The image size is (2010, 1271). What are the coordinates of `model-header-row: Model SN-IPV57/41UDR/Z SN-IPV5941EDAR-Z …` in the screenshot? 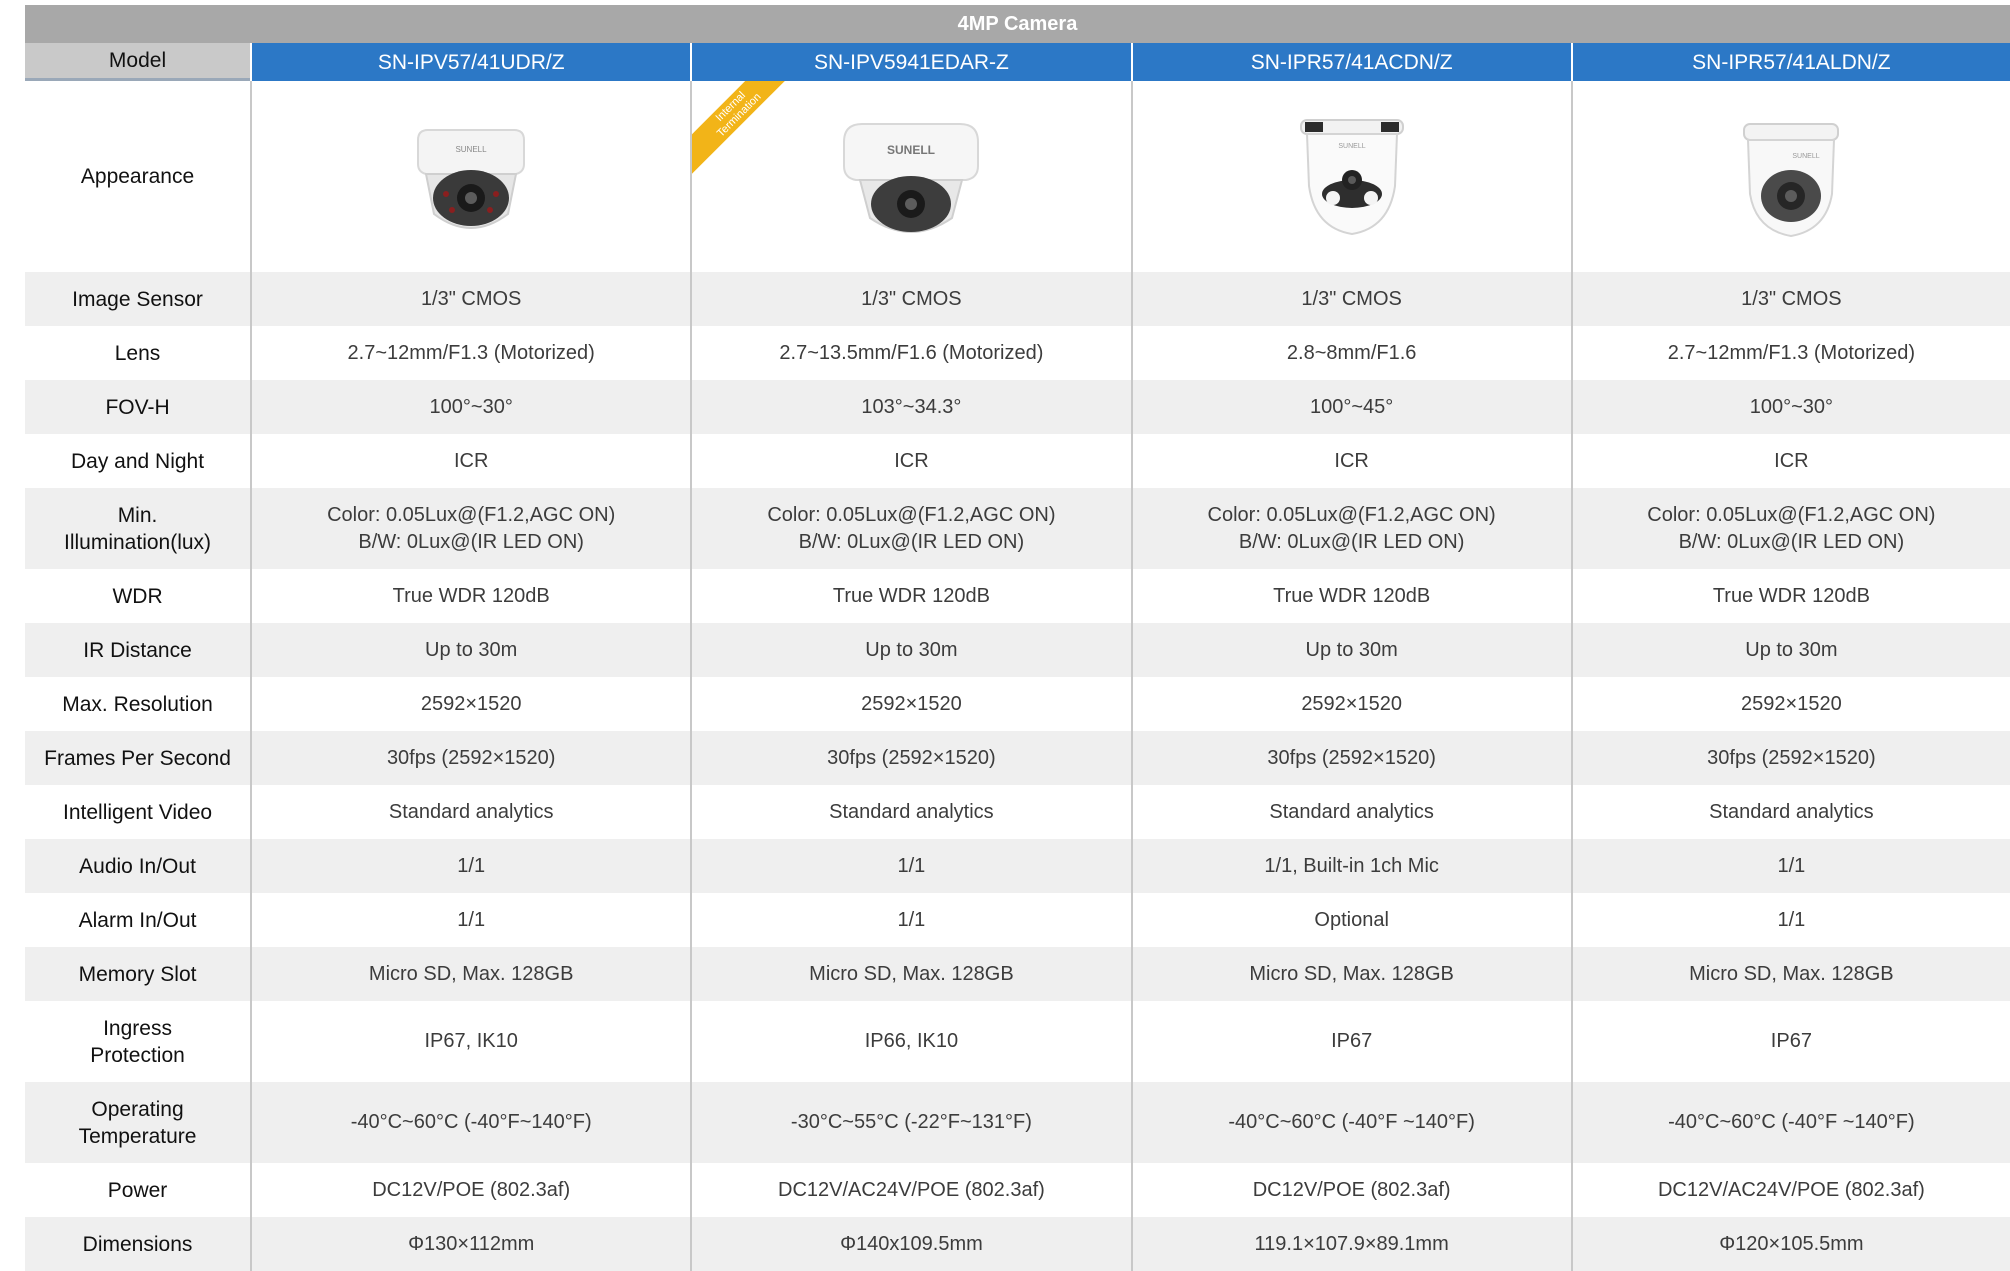 It's located at (1017, 62).